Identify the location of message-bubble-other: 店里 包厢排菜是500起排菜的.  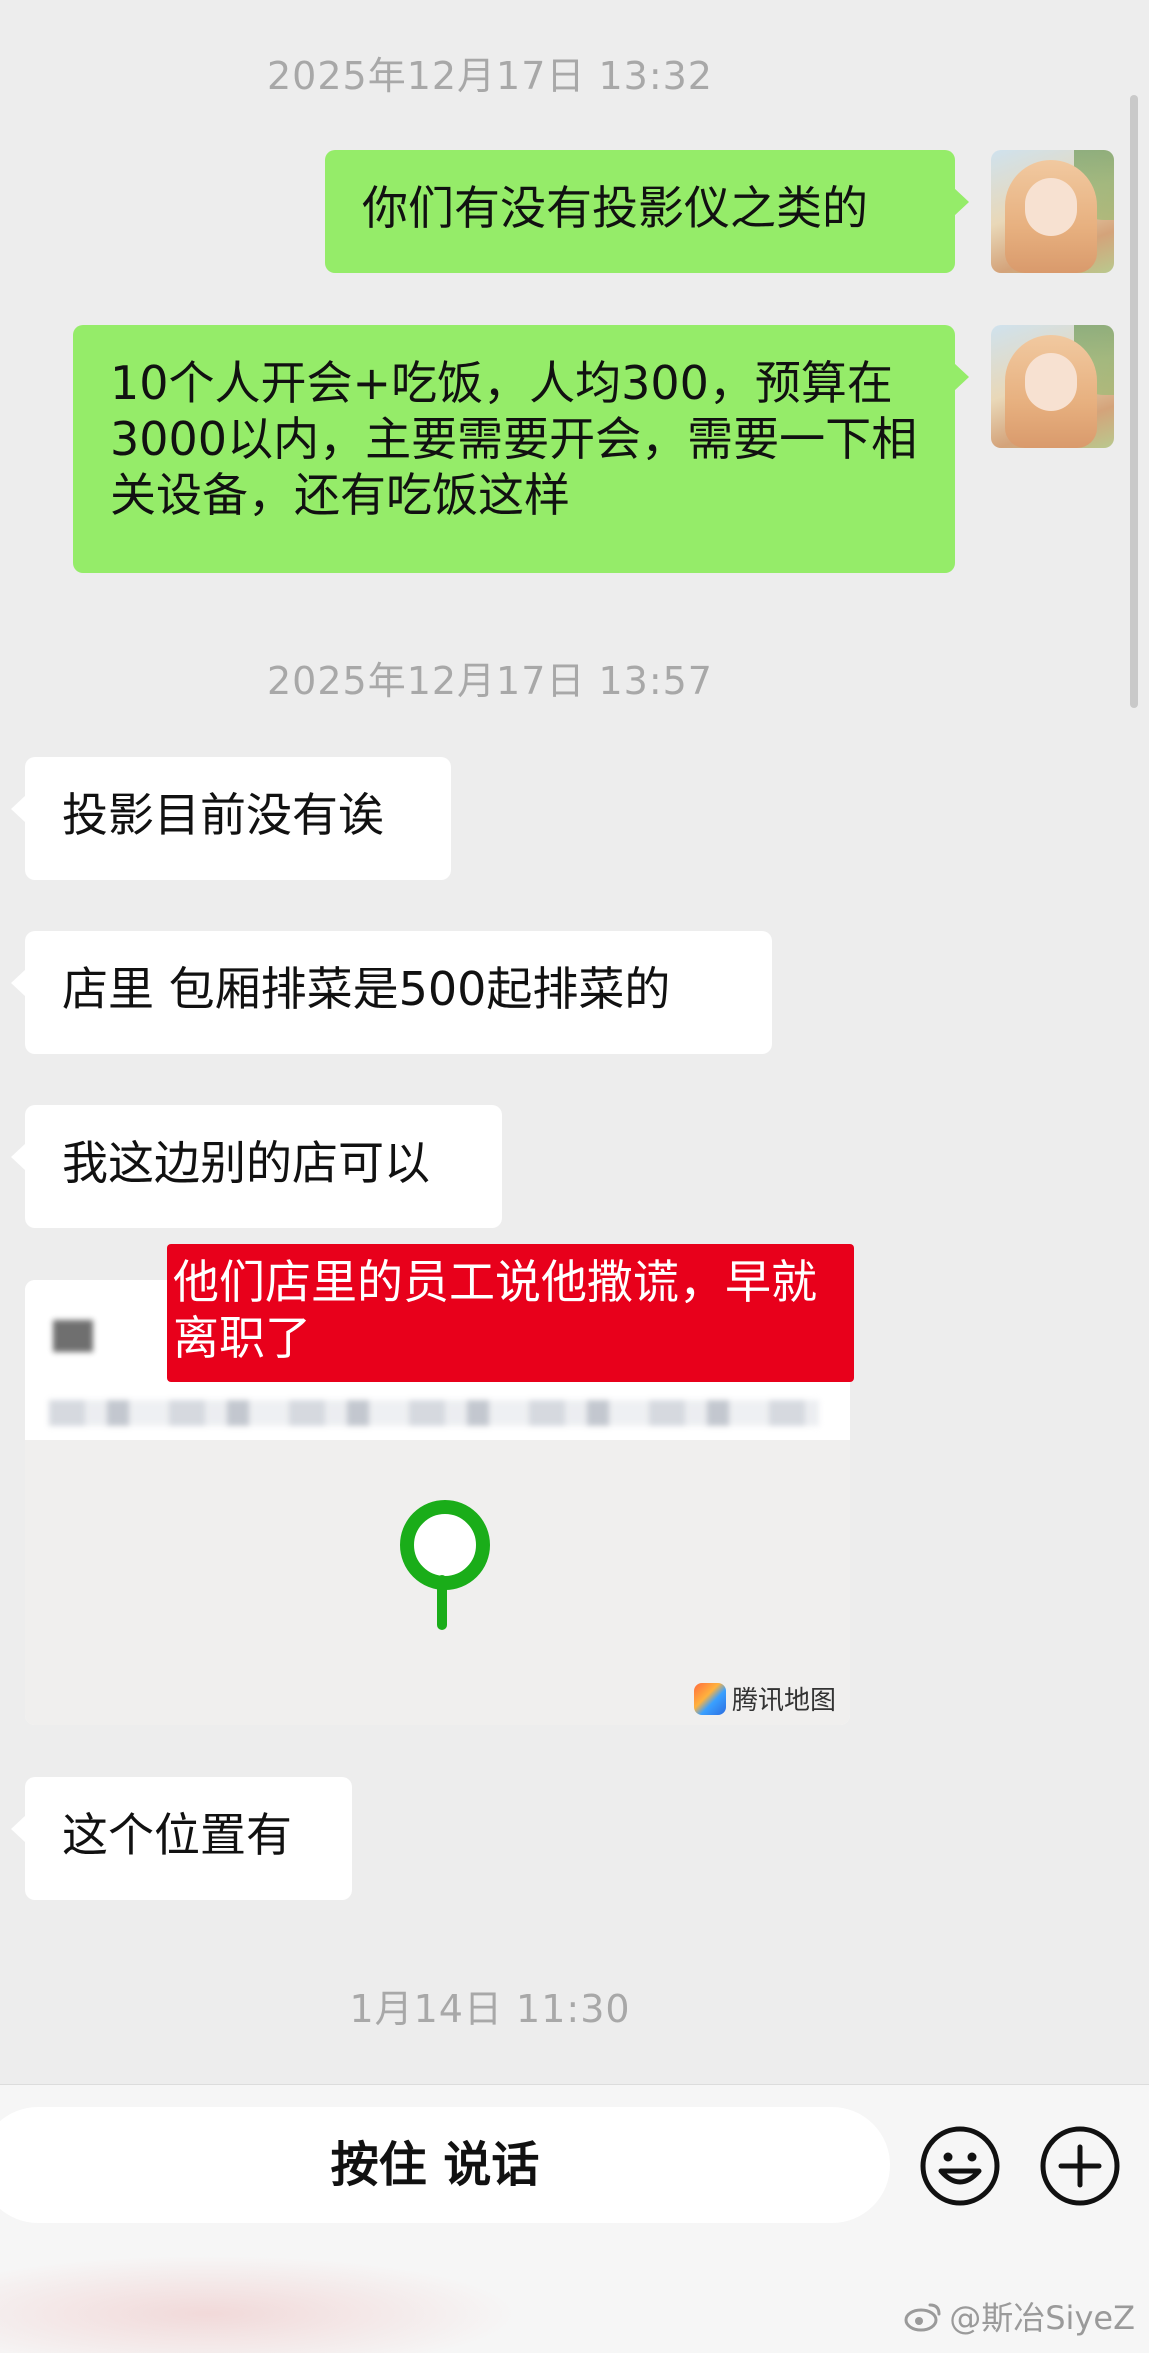
(391, 992).